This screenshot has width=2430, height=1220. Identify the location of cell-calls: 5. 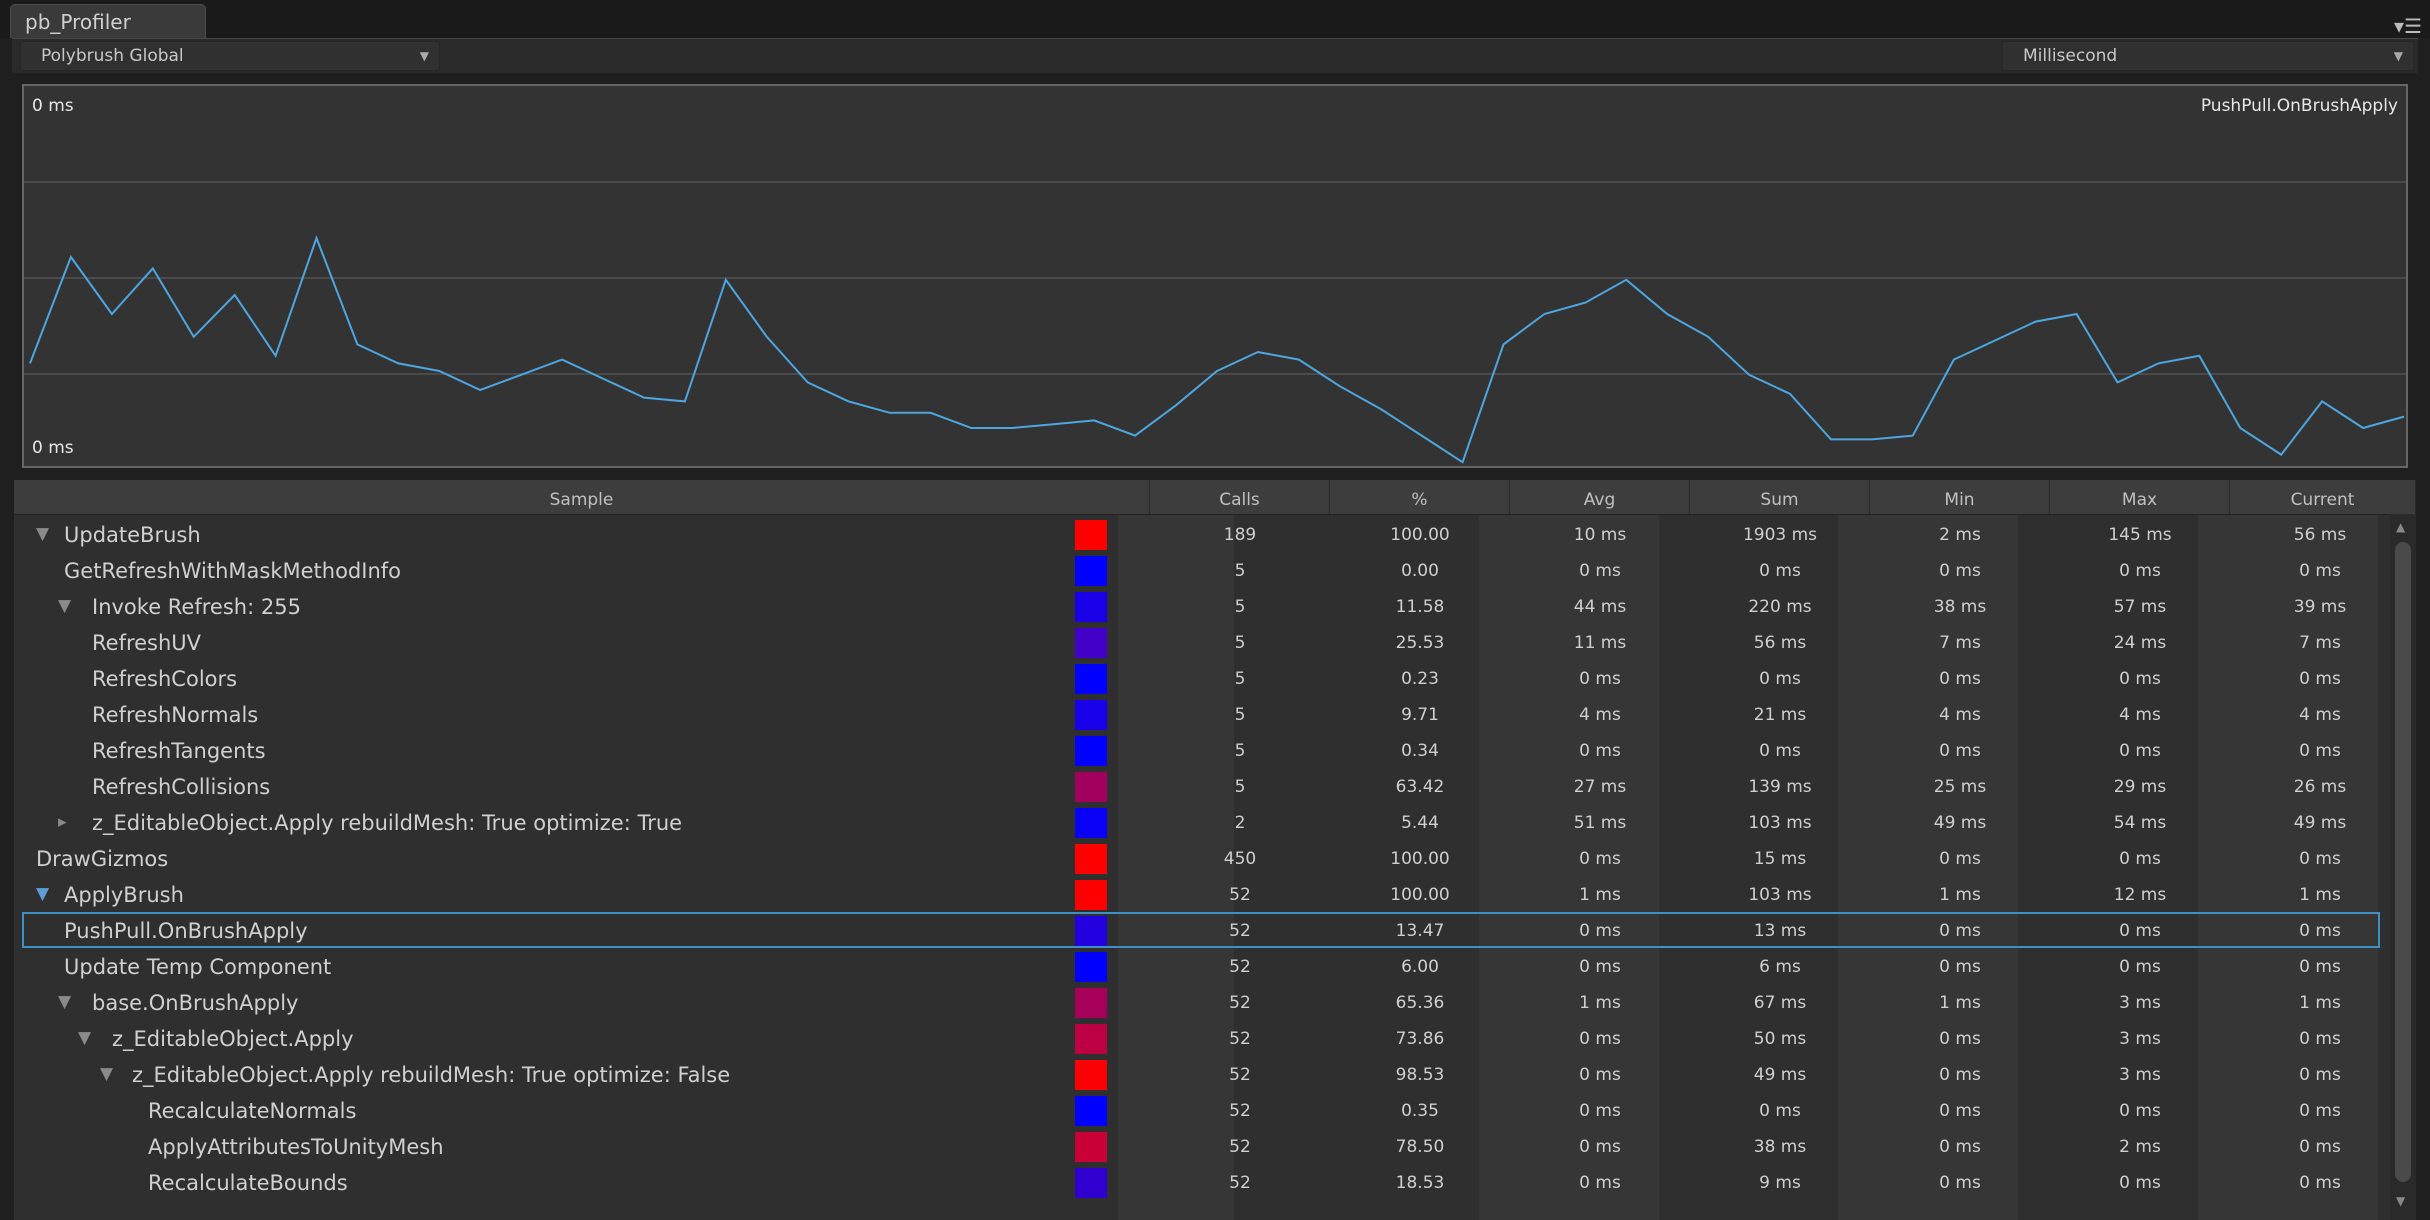
(1240, 715).